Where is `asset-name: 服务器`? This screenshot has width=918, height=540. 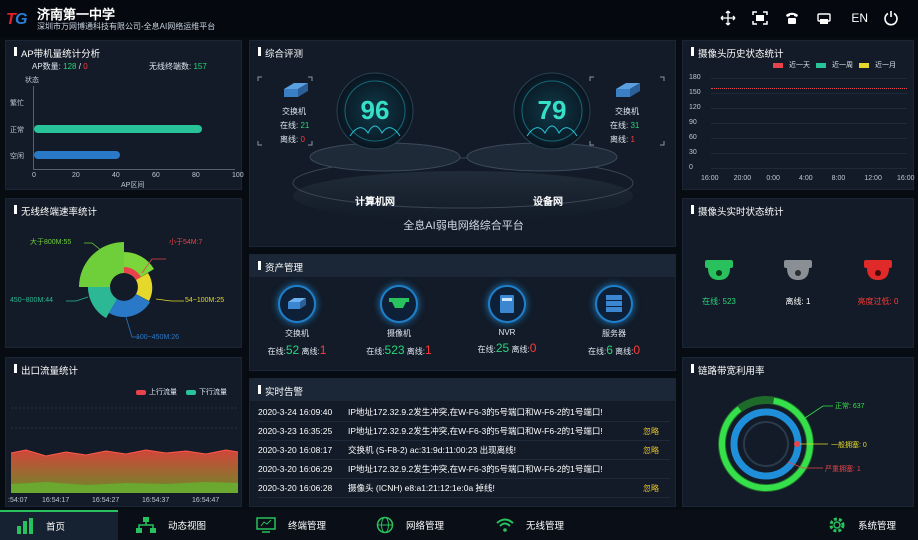
asset-name: 服务器 is located at coordinates (614, 333).